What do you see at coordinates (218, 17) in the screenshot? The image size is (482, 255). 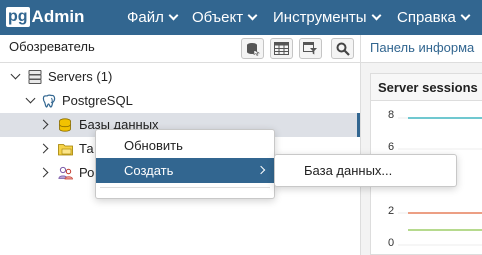 I see `menu-object-label: Объект` at bounding box center [218, 17].